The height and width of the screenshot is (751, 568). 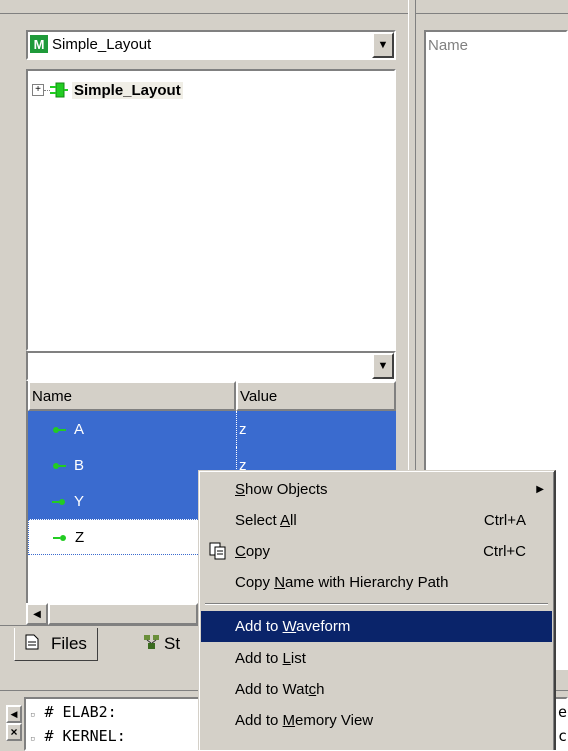 I want to click on menu-item-select-all: Select All Ctrl+A, so click(x=376, y=520).